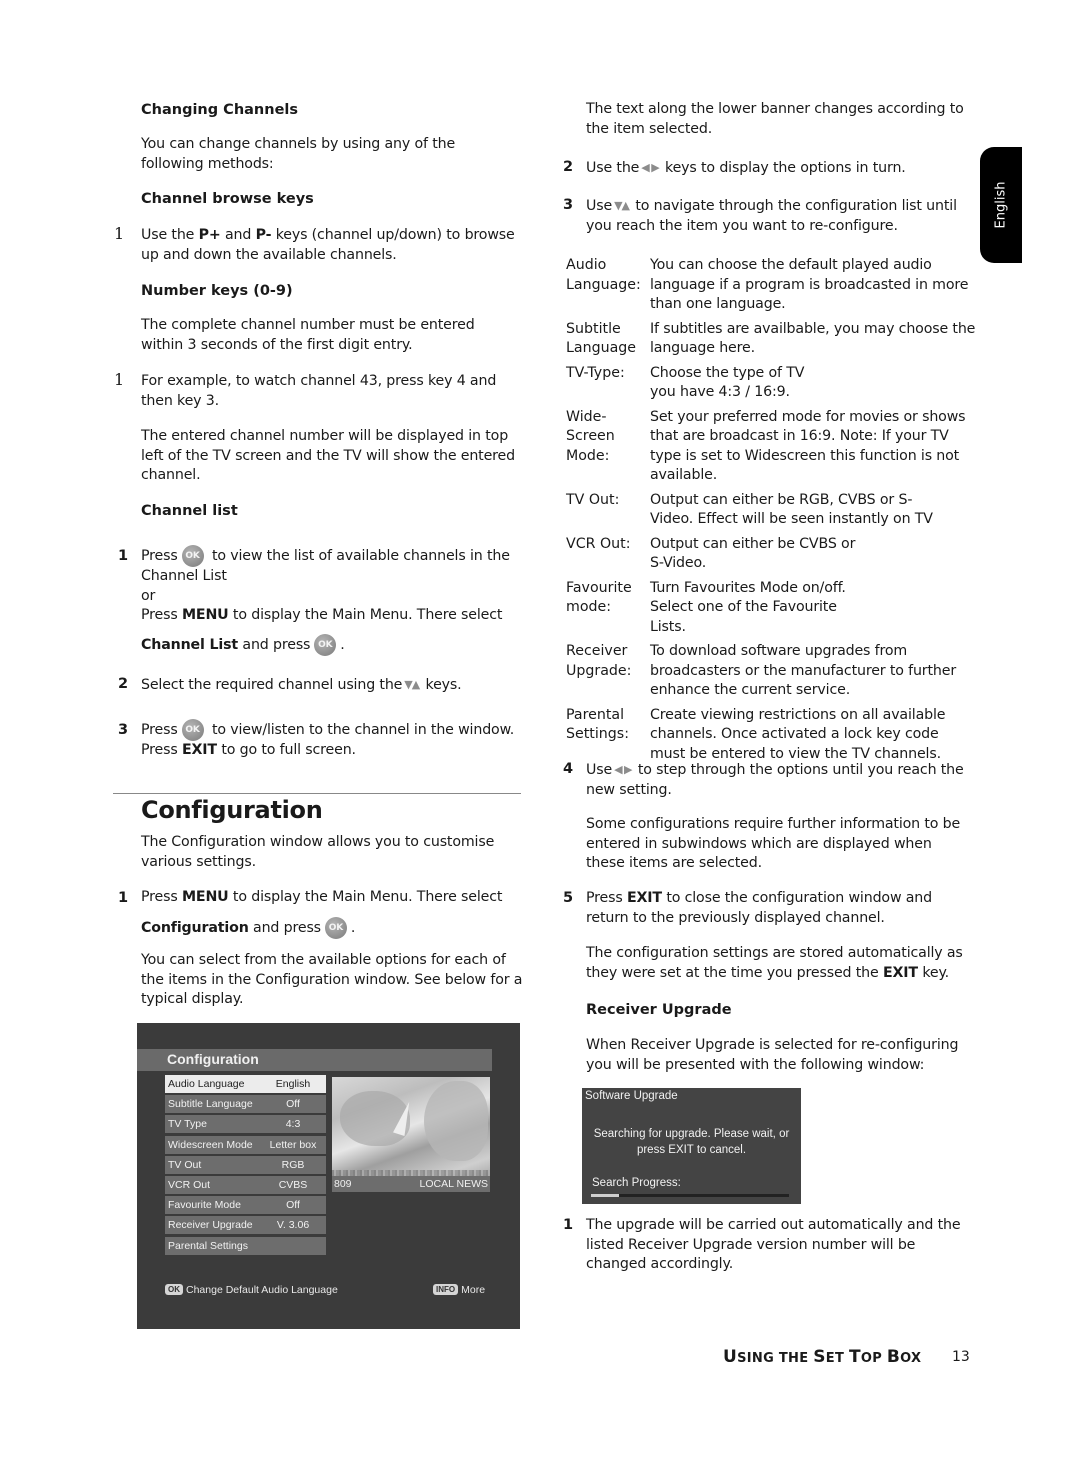 The width and height of the screenshot is (1080, 1477). Describe the element at coordinates (208, 1245) in the screenshot. I see `row-label: Parental Settings` at that location.